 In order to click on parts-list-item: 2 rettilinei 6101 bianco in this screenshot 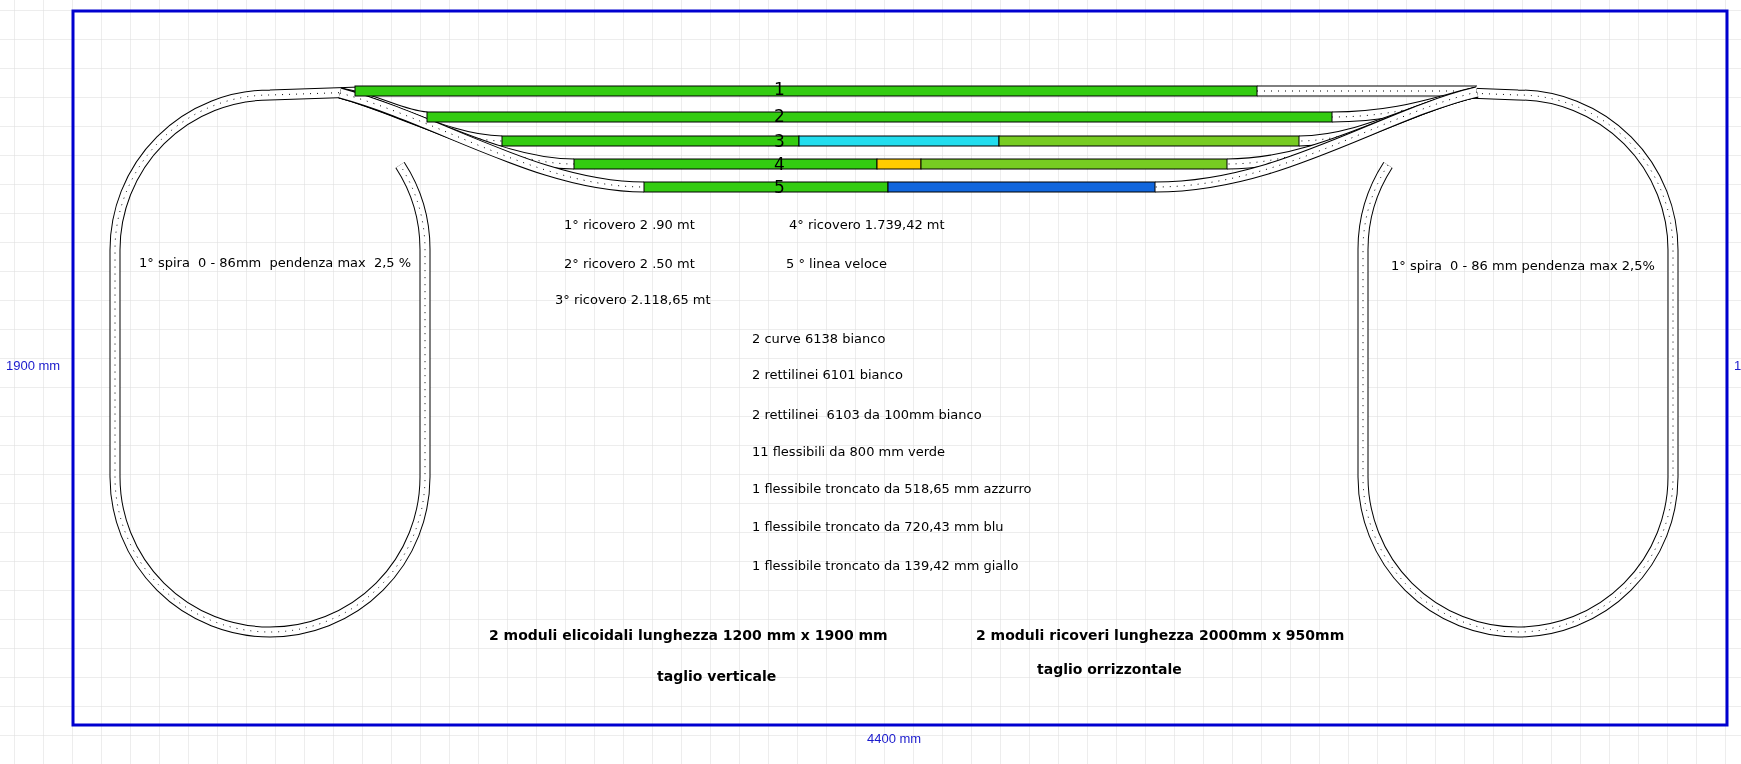, I will do `click(827, 374)`.